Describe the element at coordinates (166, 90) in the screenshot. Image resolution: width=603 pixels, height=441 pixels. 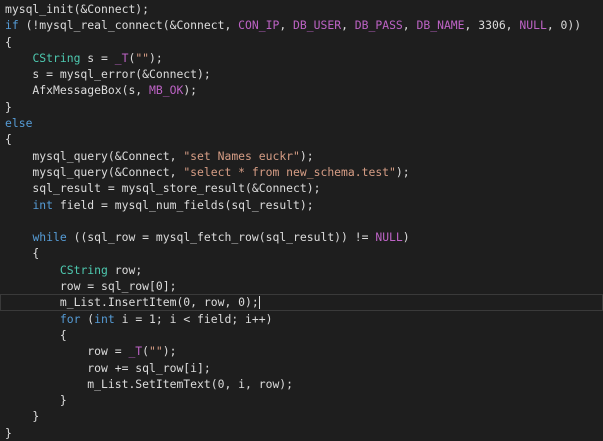
I see `code-token: MB_OK` at that location.